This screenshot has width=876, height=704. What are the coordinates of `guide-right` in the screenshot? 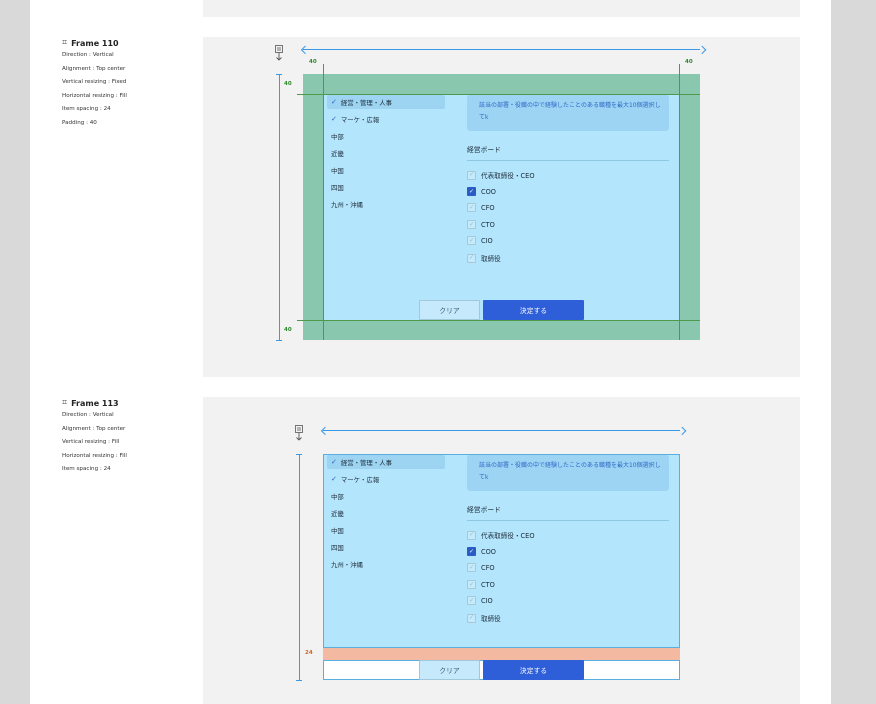 It's located at (679, 202).